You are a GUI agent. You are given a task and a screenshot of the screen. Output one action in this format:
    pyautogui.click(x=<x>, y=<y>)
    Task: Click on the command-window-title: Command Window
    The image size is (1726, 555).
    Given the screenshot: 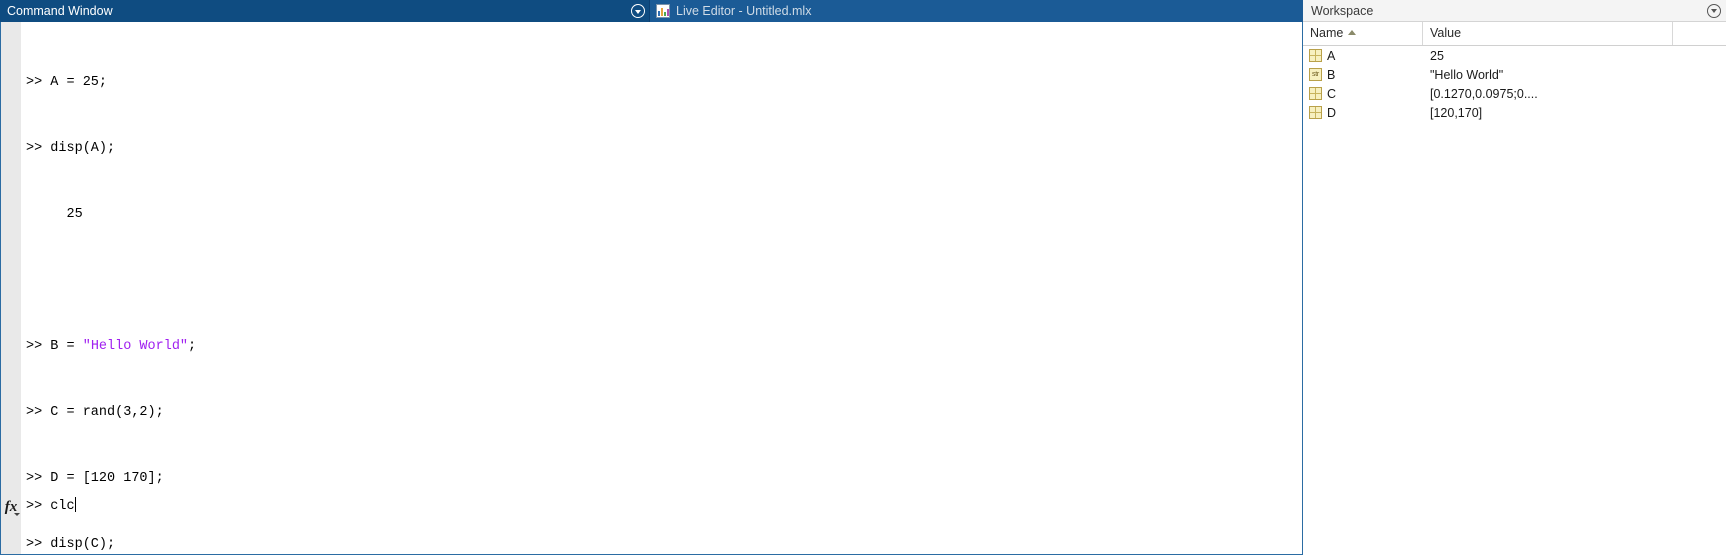 What is the action you would take?
    pyautogui.click(x=313, y=11)
    